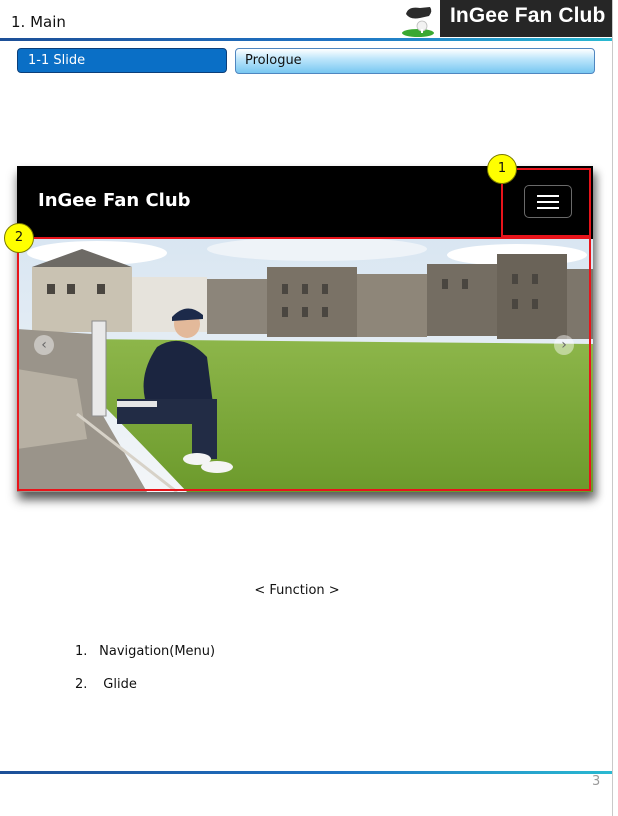  Describe the element at coordinates (418, 22) in the screenshot. I see `golf-logo-icon` at that location.